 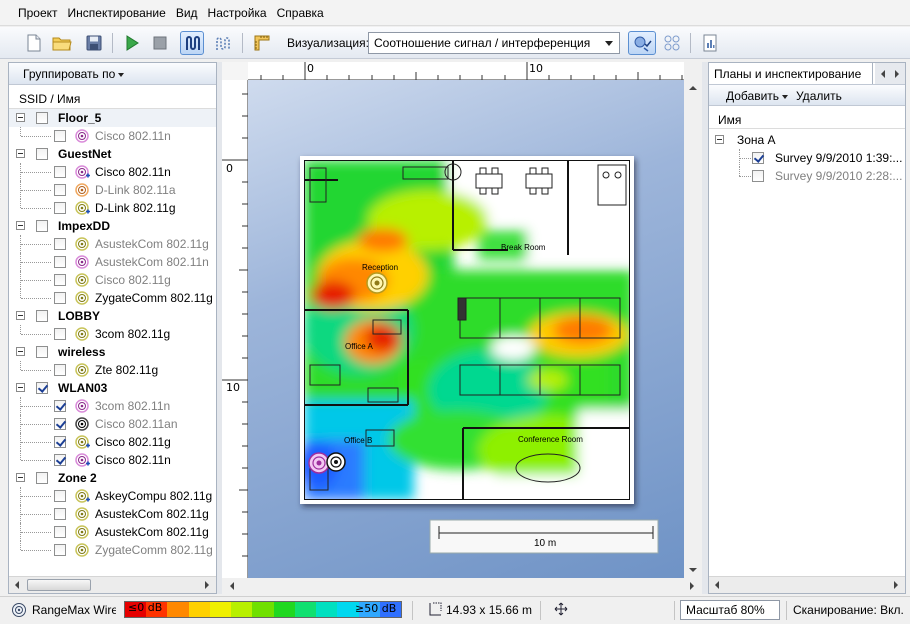 I want to click on new-file-icon, so click(x=34, y=43).